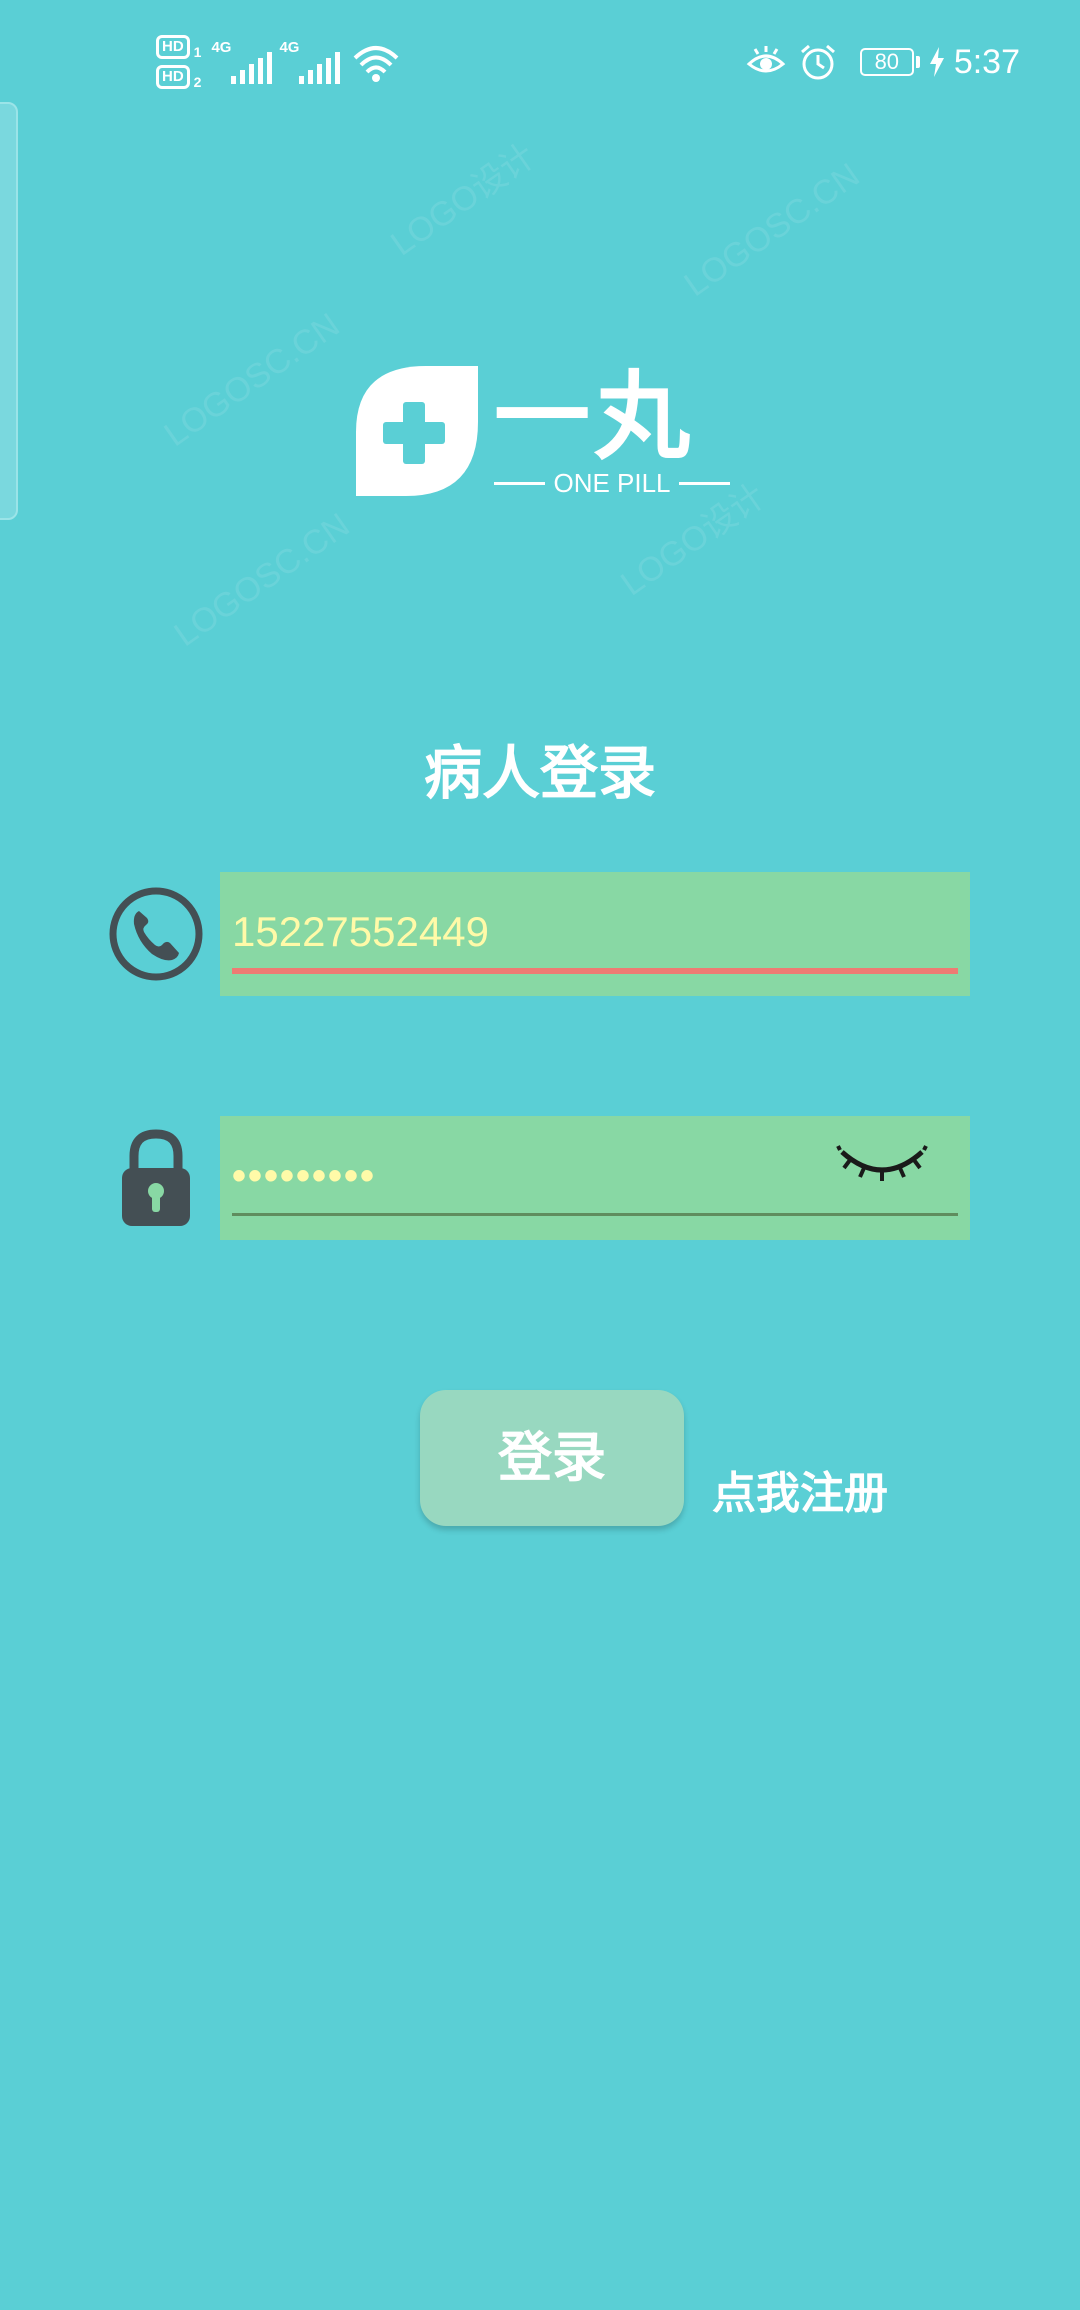 Image resolution: width=1080 pixels, height=2310 pixels. What do you see at coordinates (173, 47) in the screenshot?
I see `sim1-hd-badge: HD` at bounding box center [173, 47].